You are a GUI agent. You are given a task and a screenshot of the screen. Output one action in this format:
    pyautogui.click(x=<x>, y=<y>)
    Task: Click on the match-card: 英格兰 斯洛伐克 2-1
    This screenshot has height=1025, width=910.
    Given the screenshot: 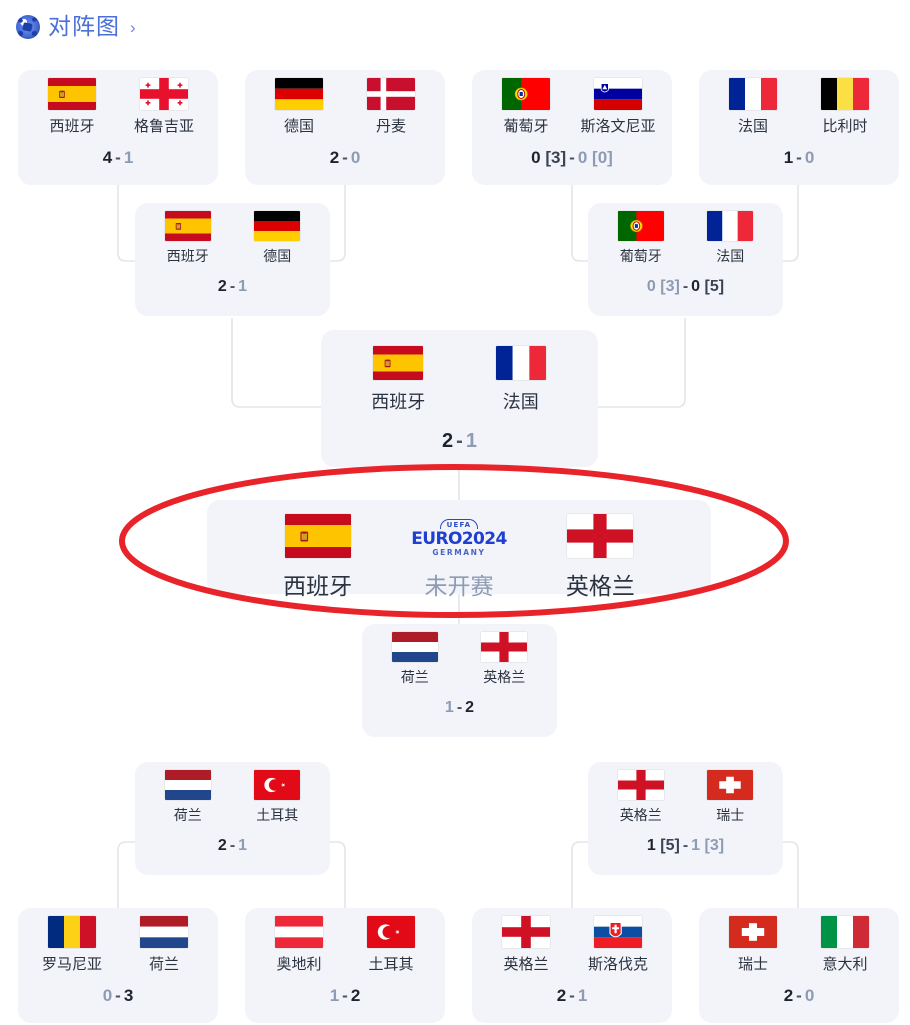 What is the action you would take?
    pyautogui.click(x=572, y=965)
    